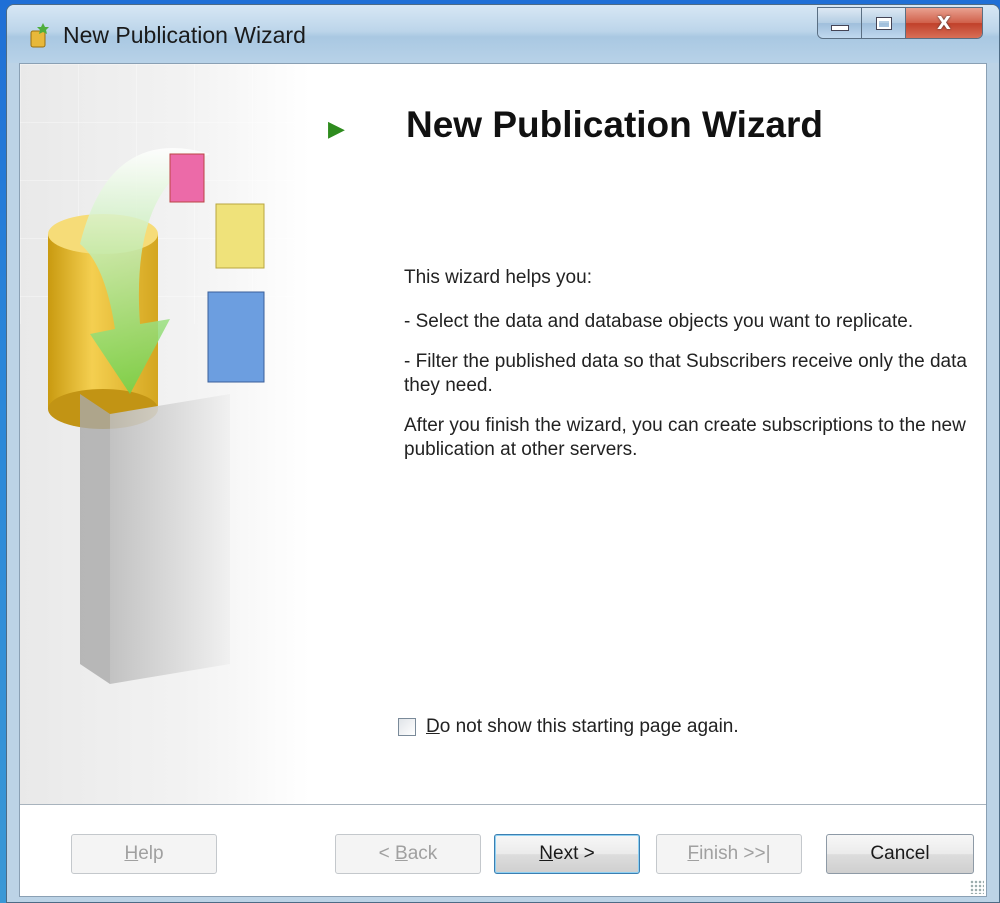 The image size is (1000, 903). I want to click on close-button: X, so click(944, 23).